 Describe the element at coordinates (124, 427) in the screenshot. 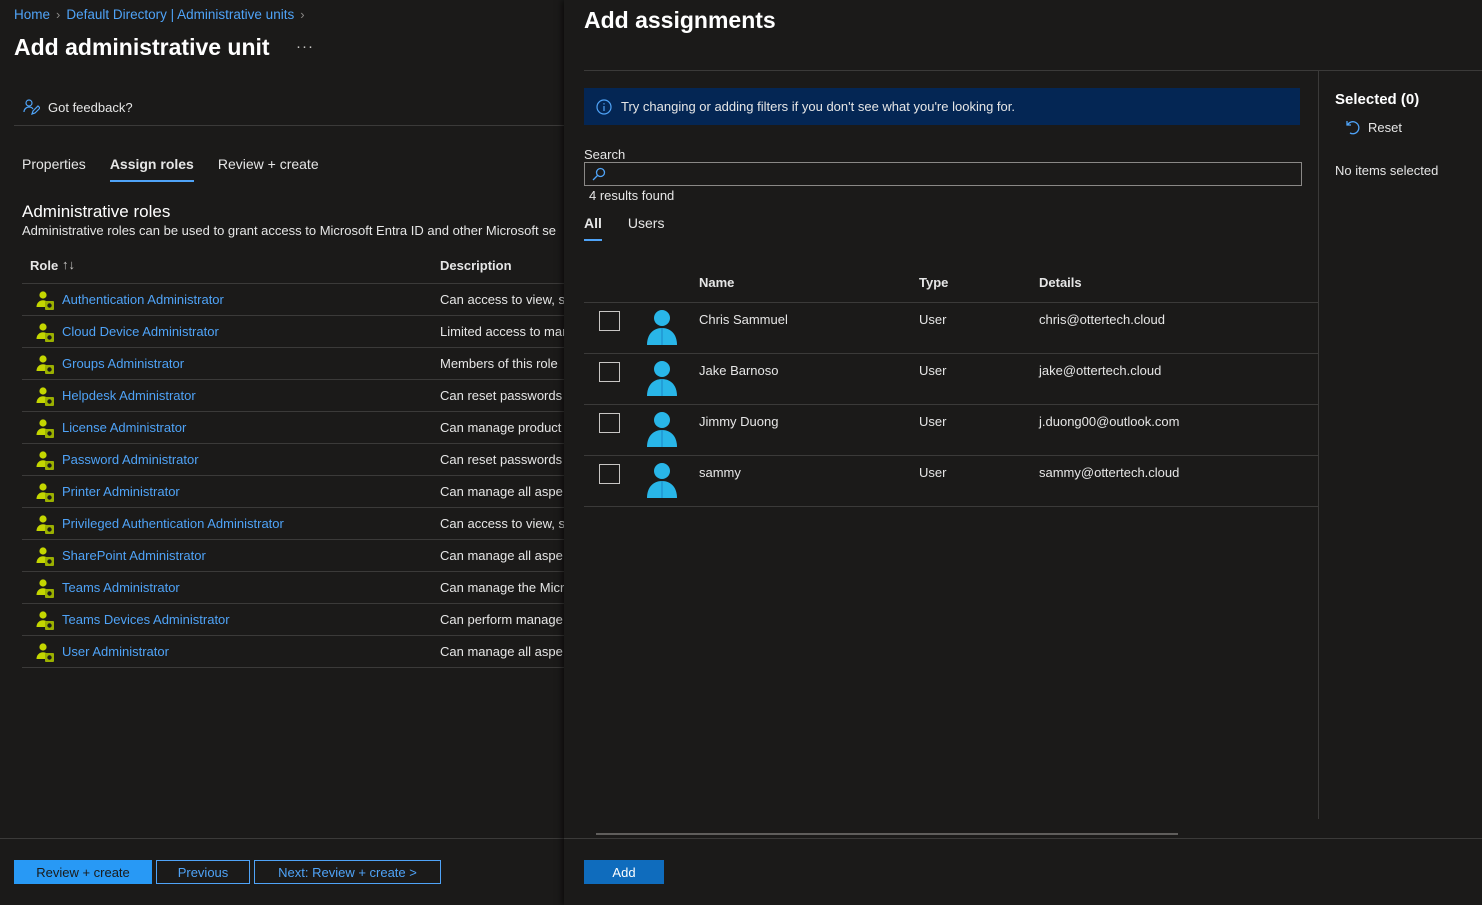

I see `role-name-link: License Administrator` at that location.